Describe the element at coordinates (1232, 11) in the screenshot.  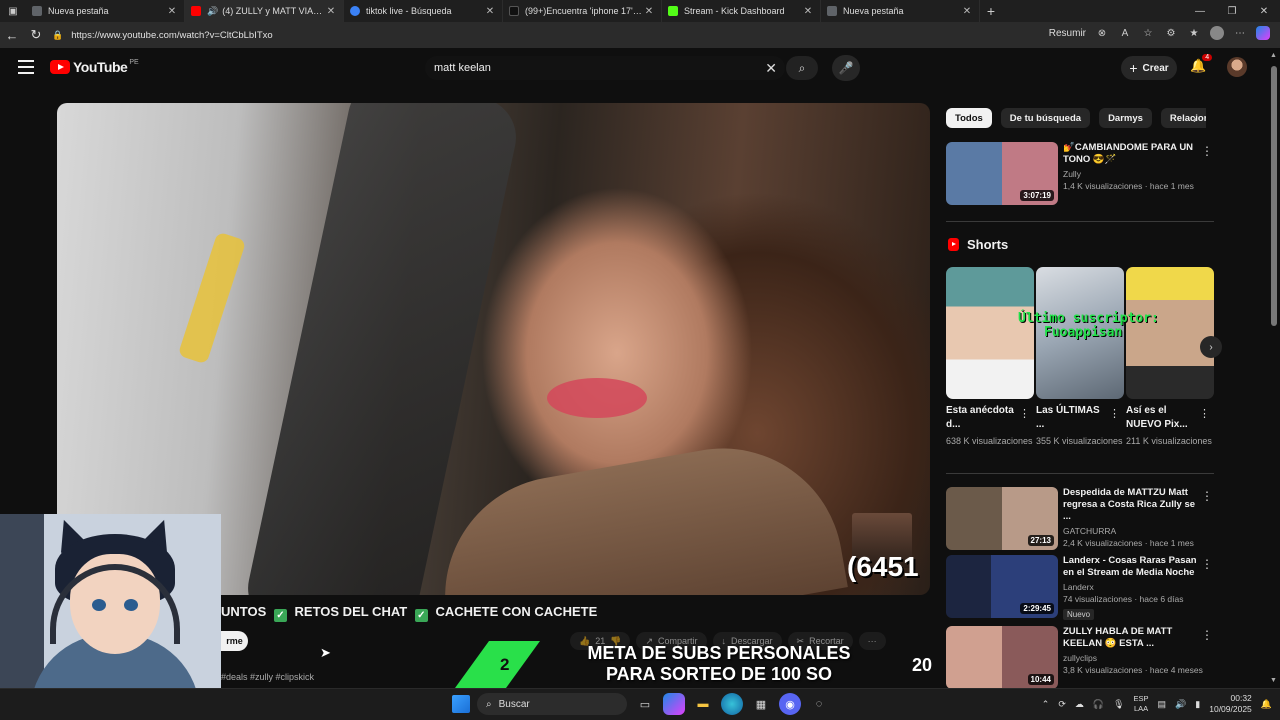
I see `maximize-icon: ❐` at that location.